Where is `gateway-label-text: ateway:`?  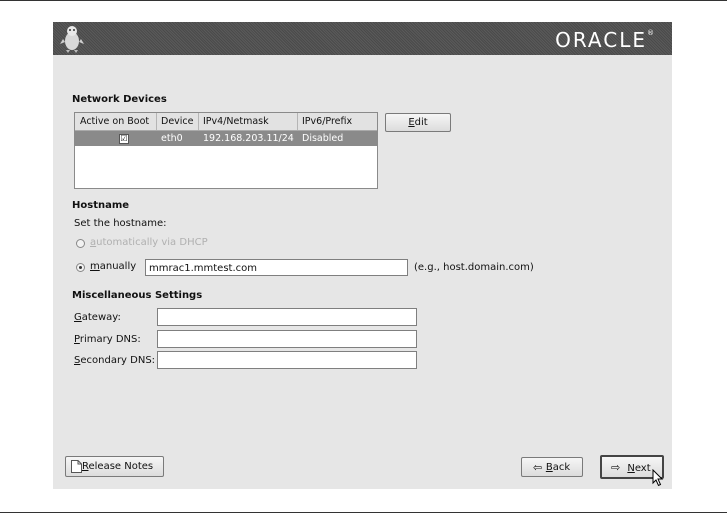
gateway-label-text: ateway: is located at coordinates (101, 317).